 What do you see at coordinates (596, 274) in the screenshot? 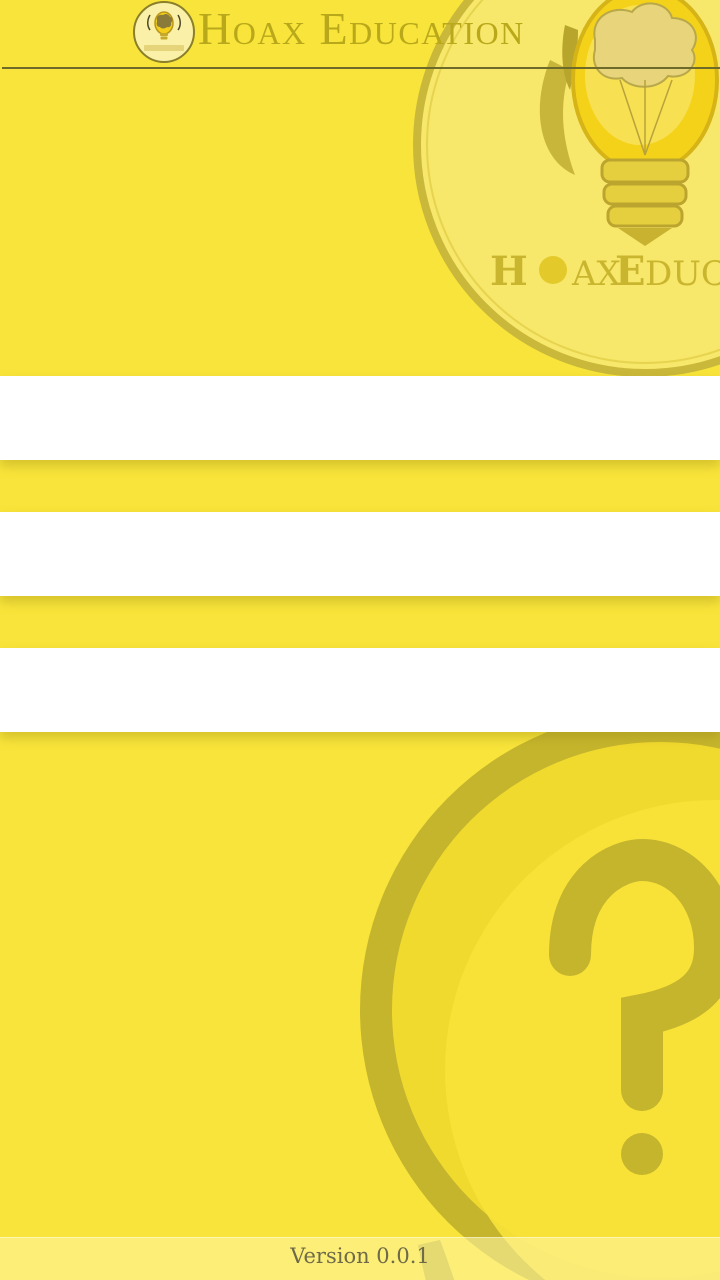
I see `svg-text: AX` at bounding box center [596, 274].